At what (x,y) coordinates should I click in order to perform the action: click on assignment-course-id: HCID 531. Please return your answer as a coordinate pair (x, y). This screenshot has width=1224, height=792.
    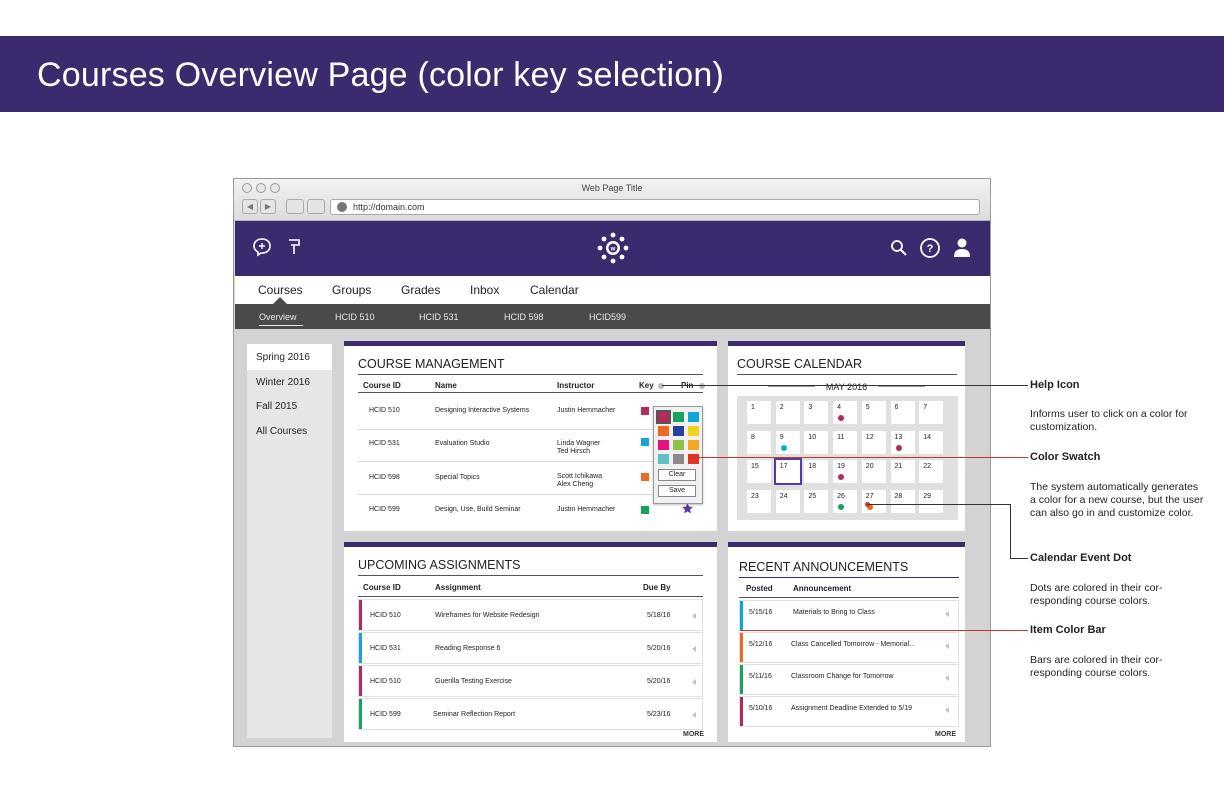
    Looking at the image, I should click on (385, 648).